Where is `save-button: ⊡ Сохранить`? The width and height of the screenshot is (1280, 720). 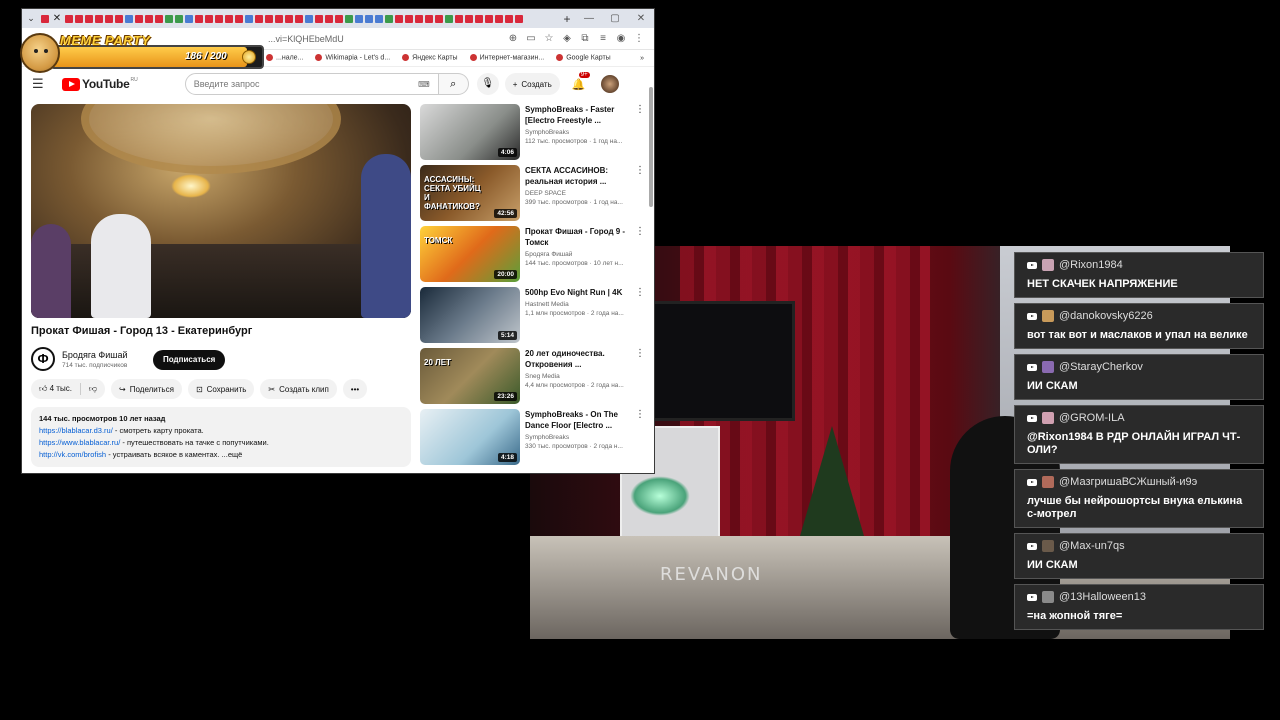 save-button: ⊡ Сохранить is located at coordinates (221, 389).